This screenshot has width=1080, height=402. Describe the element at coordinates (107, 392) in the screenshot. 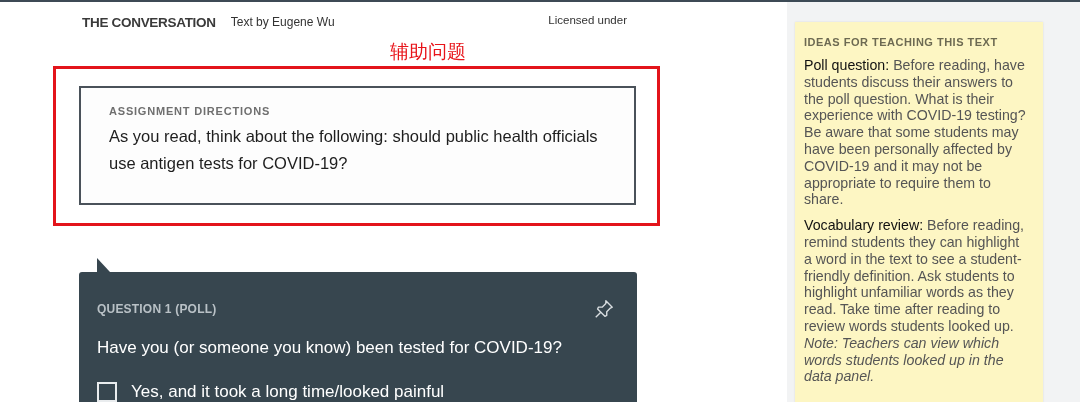

I see `option-checkbox` at that location.